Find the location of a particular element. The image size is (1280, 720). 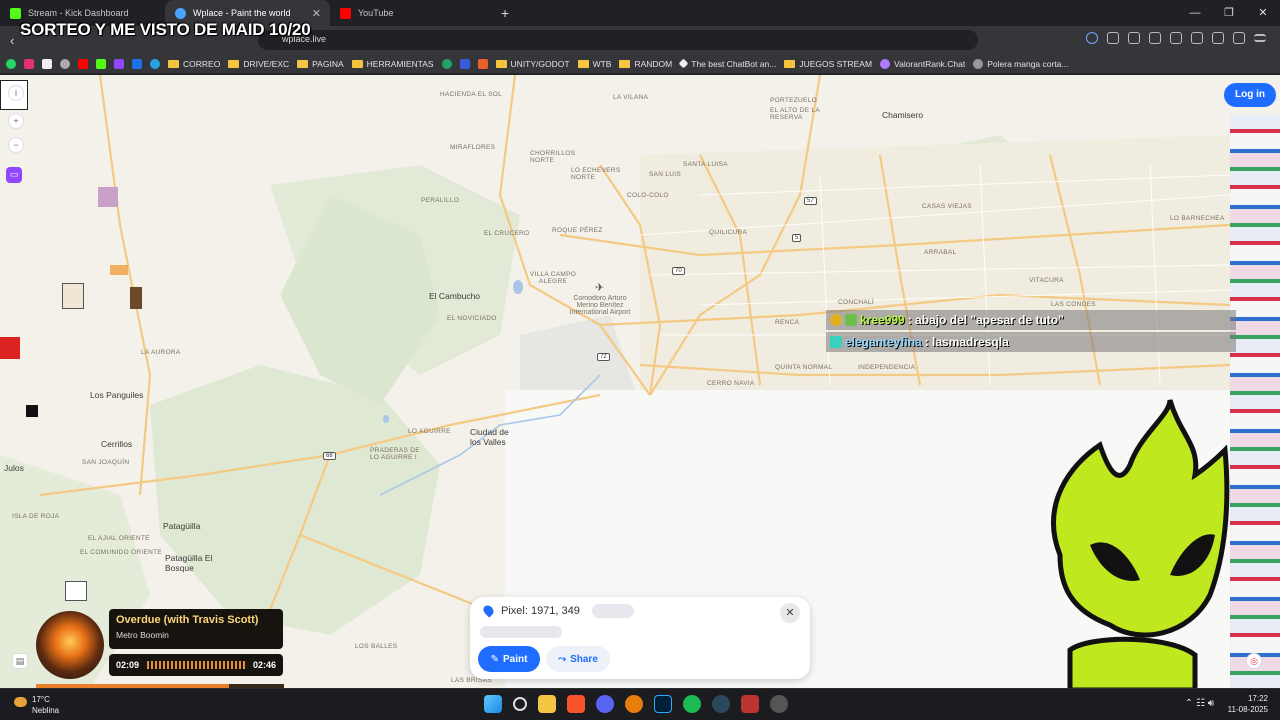

extension-icons is located at coordinates (1176, 38).